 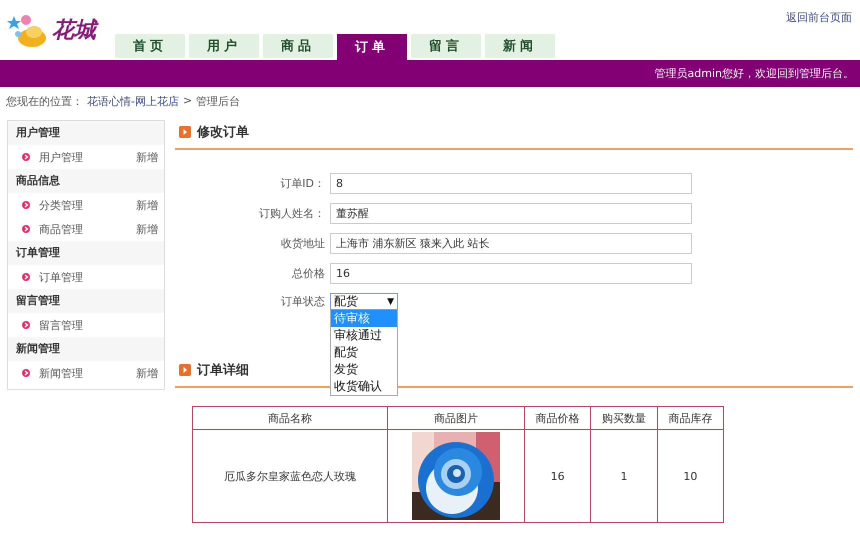 What do you see at coordinates (690, 476) in the screenshot?
I see `table-cell: 10` at bounding box center [690, 476].